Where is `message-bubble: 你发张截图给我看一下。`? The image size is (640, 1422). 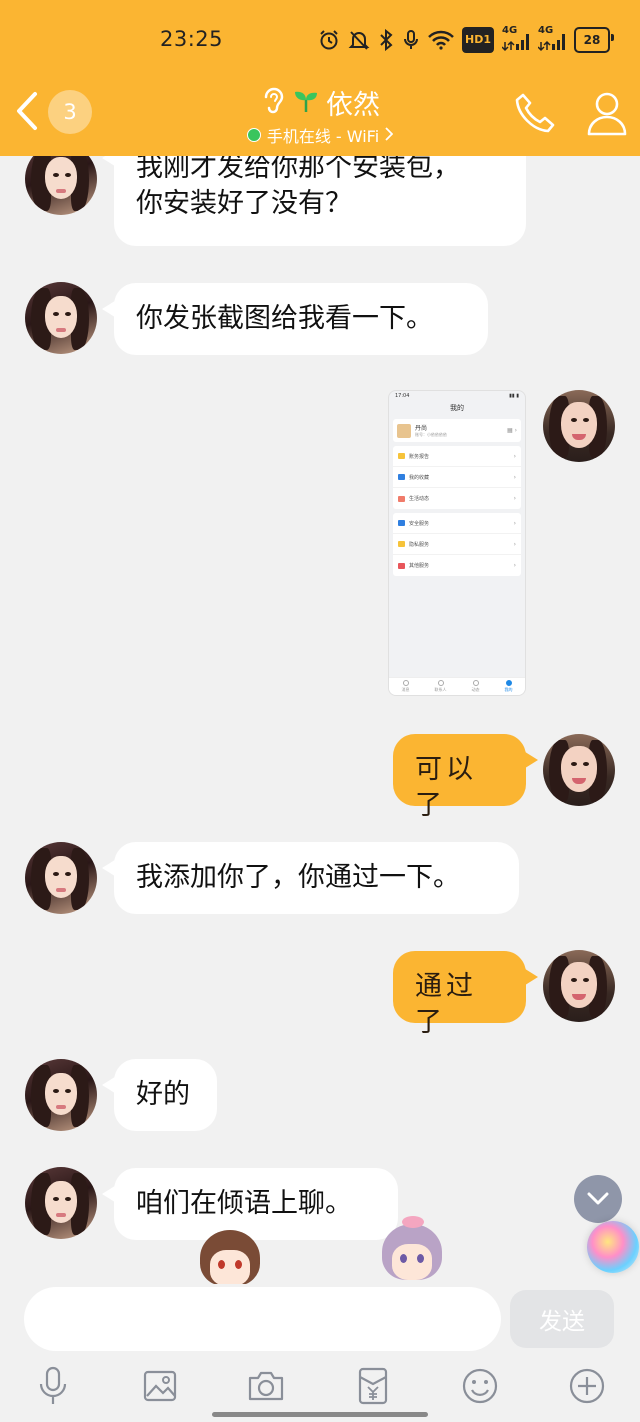 message-bubble: 你发张截图给我看一下。 is located at coordinates (295, 319).